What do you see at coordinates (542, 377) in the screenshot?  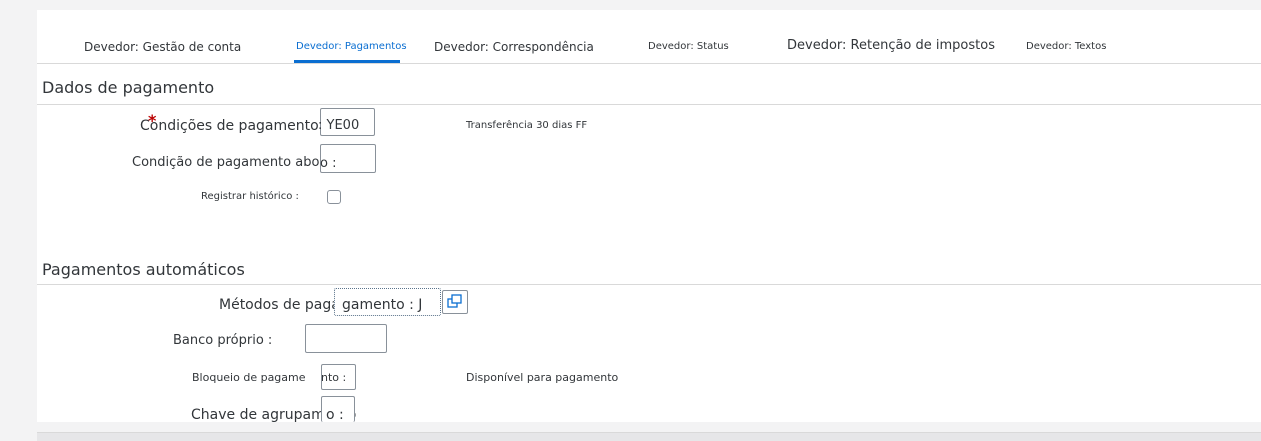 I see `payment-block-description: Disponível para pagamento` at bounding box center [542, 377].